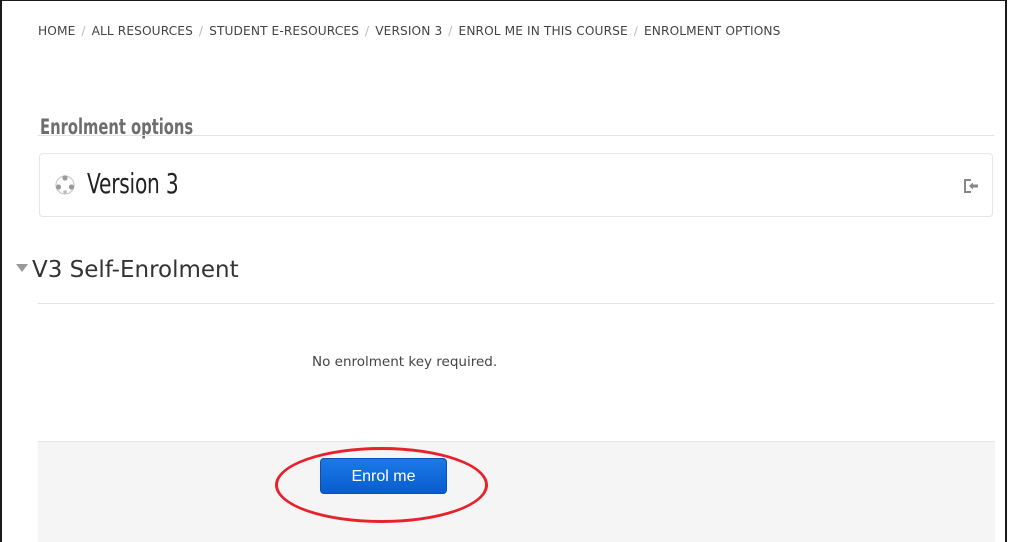 This screenshot has height=542, width=1009. Describe the element at coordinates (22, 268) in the screenshot. I see `collapse-caret-icon` at that location.